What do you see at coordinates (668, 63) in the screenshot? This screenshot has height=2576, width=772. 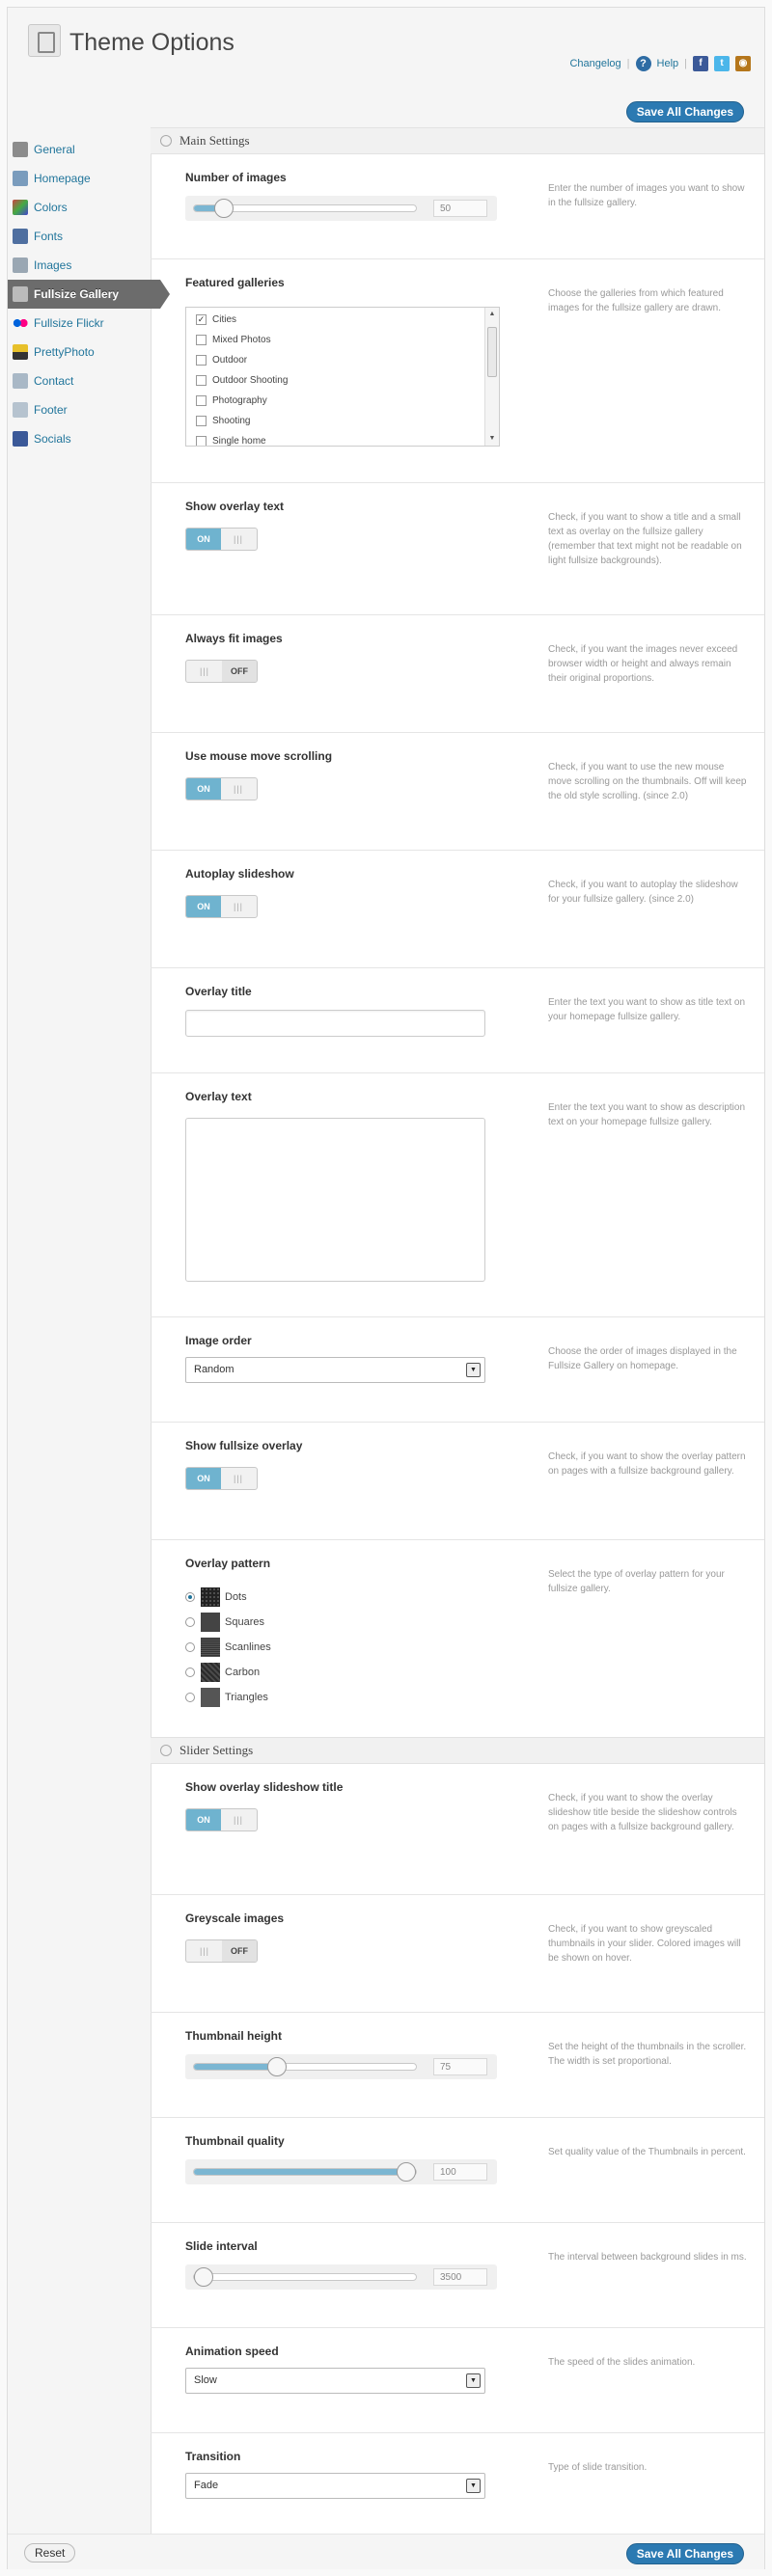 I see `help-link: Help` at bounding box center [668, 63].